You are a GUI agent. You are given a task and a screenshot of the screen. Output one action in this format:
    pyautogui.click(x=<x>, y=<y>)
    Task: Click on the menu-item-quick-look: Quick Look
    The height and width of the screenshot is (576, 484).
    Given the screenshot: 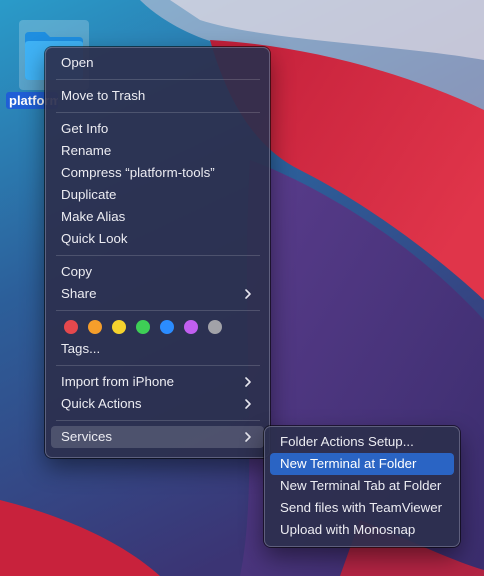 What is the action you would take?
    pyautogui.click(x=157, y=239)
    